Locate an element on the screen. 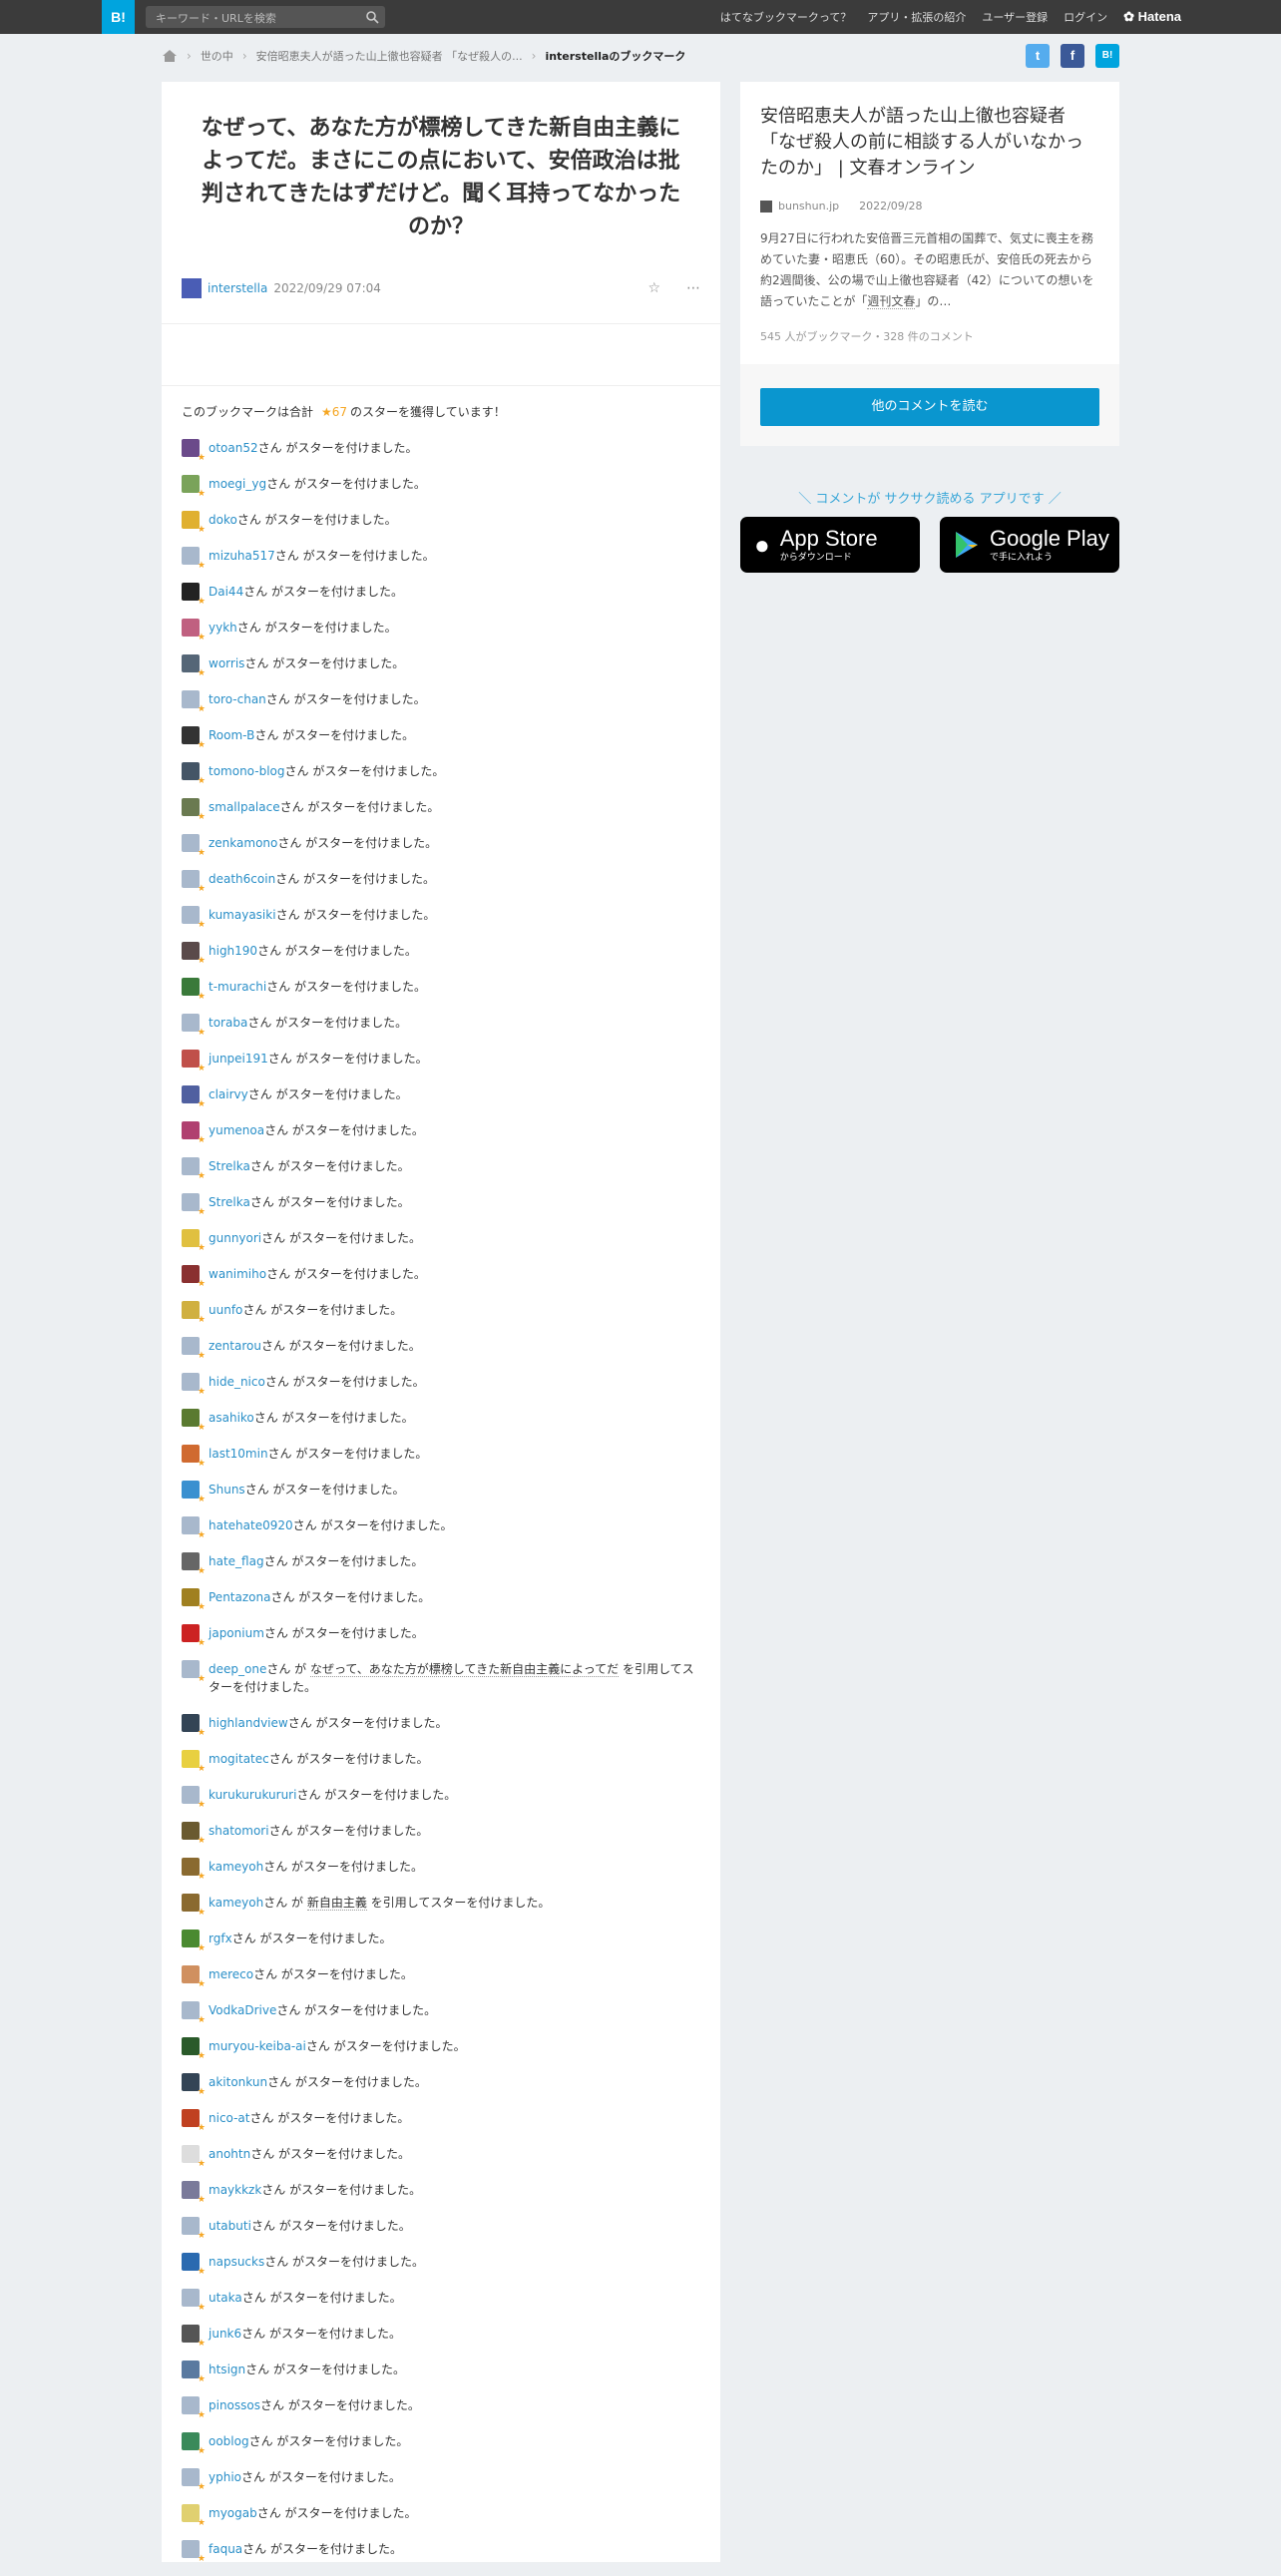 The height and width of the screenshot is (2576, 1281). star-user-link: zentarou is located at coordinates (235, 1346).